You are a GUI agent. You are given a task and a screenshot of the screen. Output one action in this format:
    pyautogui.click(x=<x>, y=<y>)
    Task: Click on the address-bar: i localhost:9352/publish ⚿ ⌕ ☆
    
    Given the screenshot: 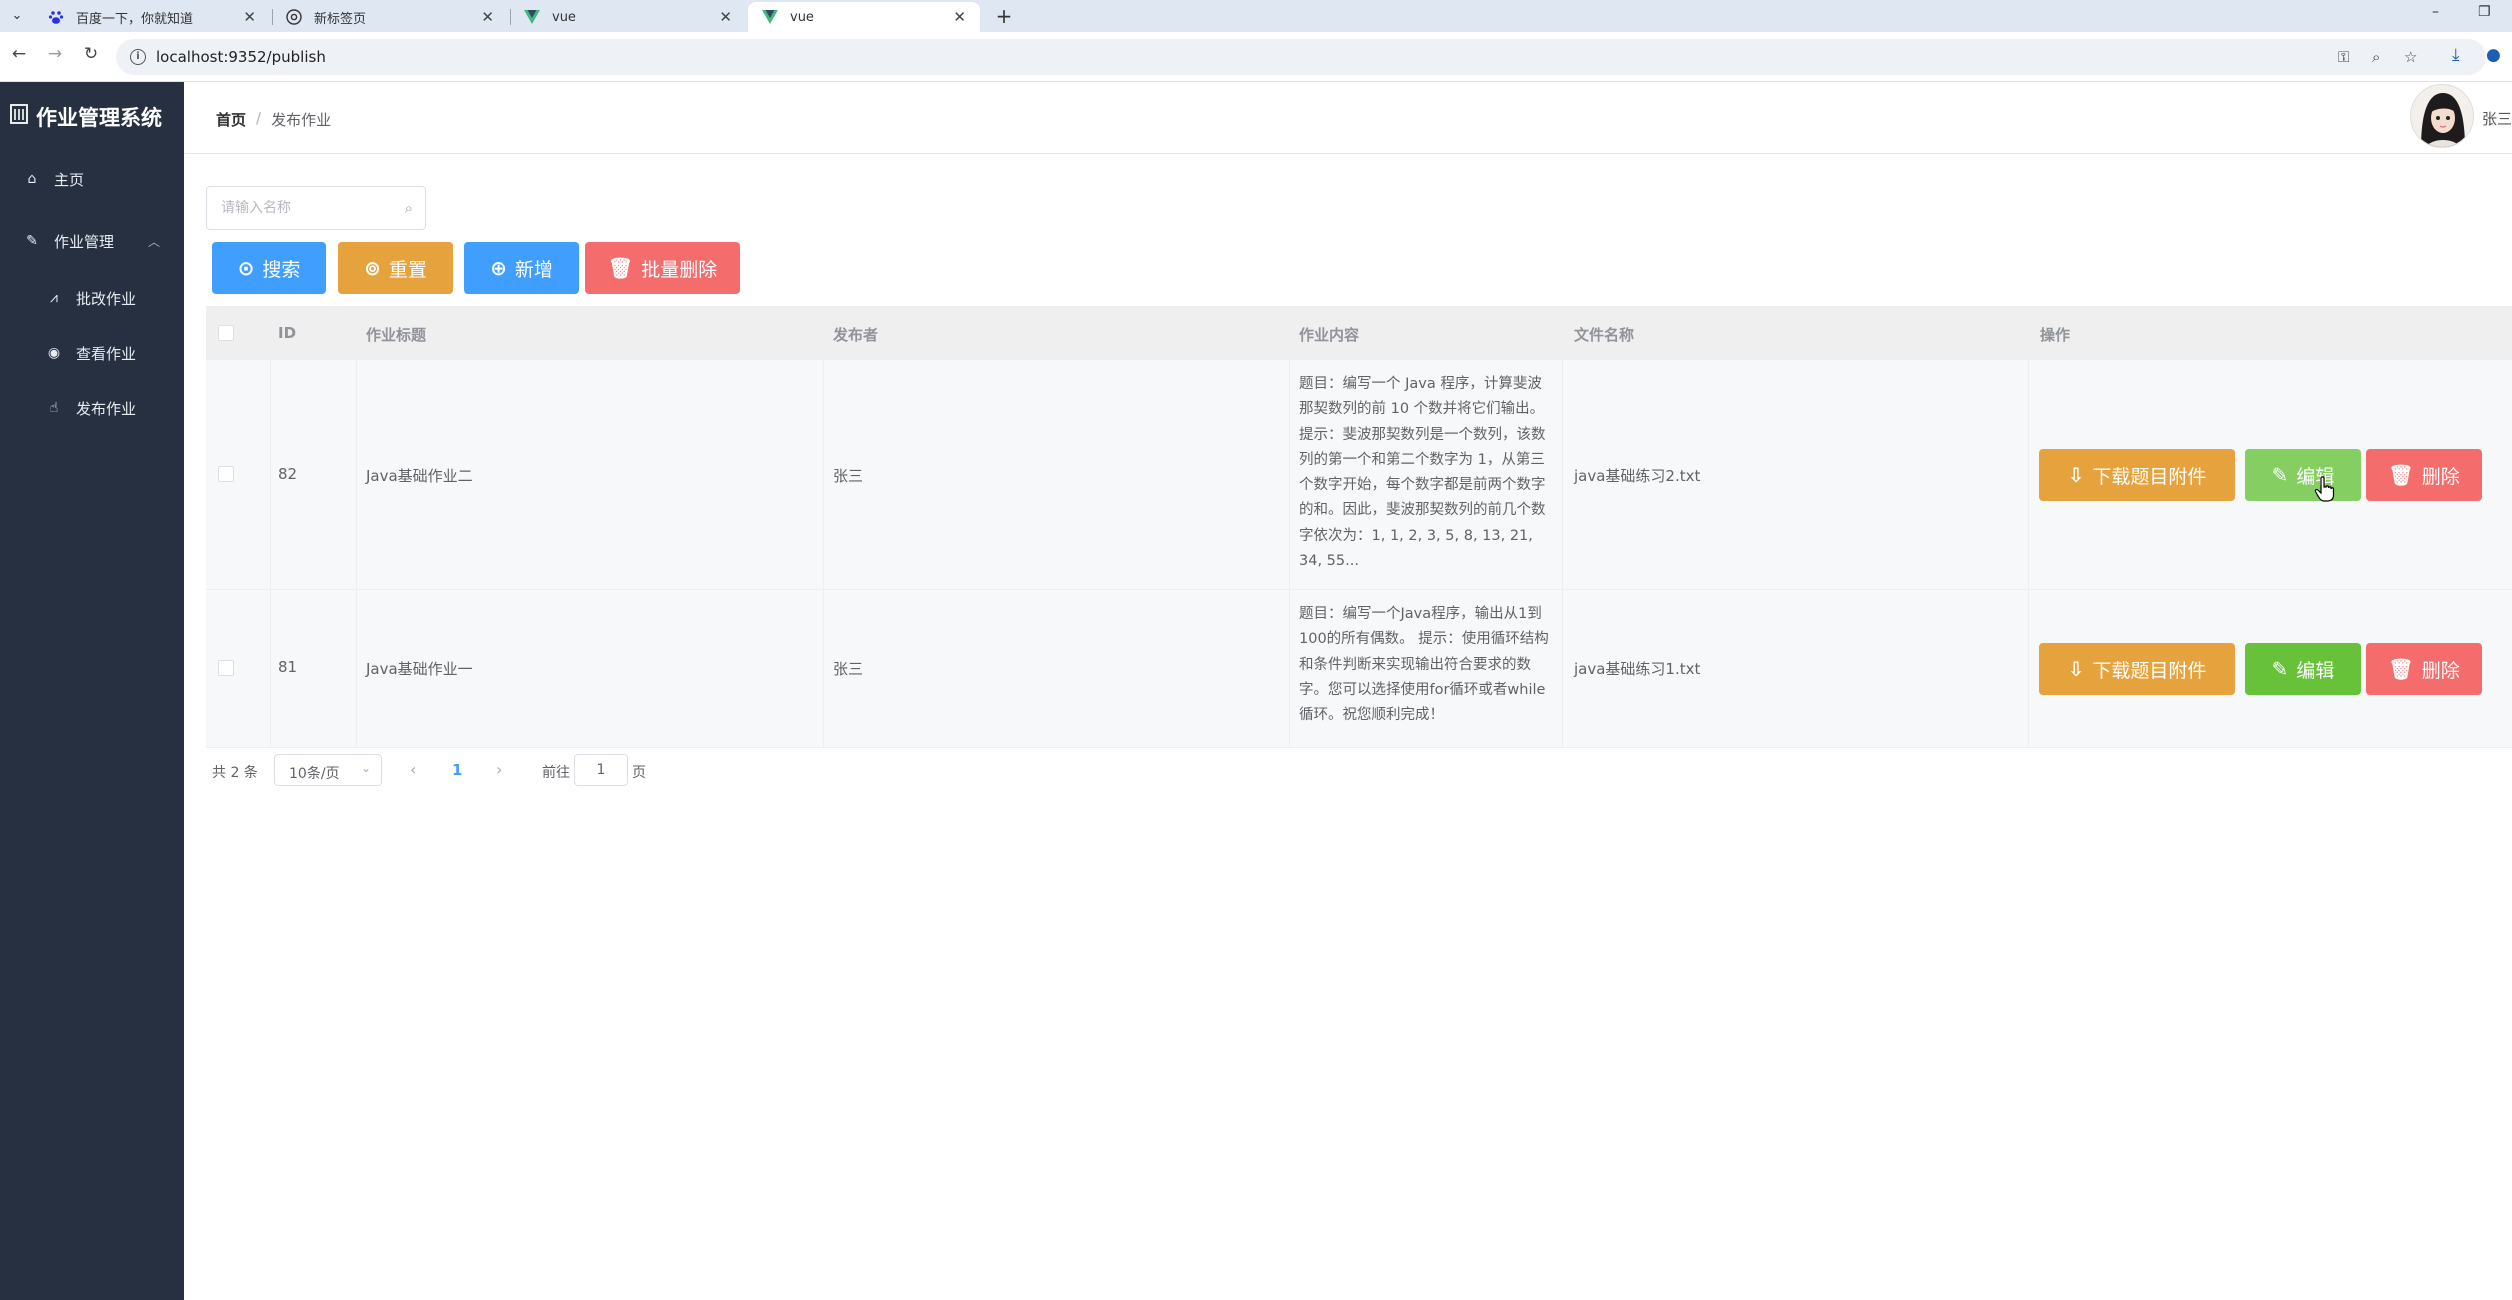 What is the action you would take?
    pyautogui.click(x=1301, y=57)
    